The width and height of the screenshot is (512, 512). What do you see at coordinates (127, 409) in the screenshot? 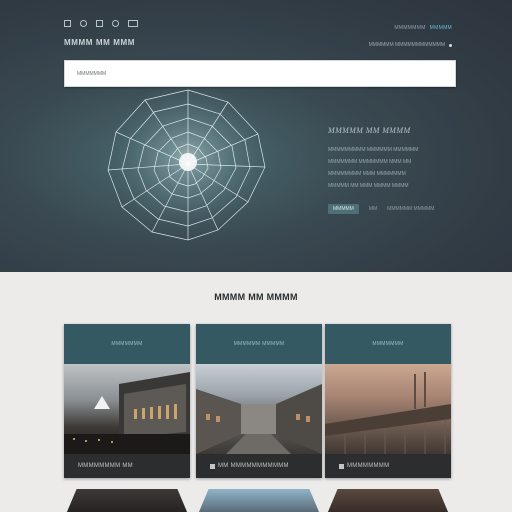
I see `card-image-building` at bounding box center [127, 409].